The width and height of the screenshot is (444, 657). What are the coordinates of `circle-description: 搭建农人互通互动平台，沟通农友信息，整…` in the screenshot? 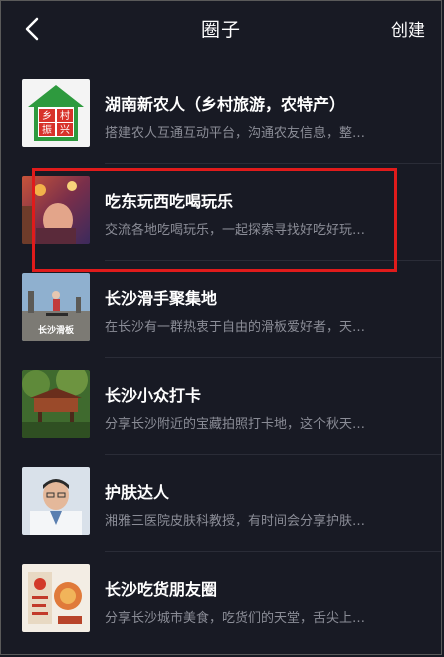 It's located at (235, 133).